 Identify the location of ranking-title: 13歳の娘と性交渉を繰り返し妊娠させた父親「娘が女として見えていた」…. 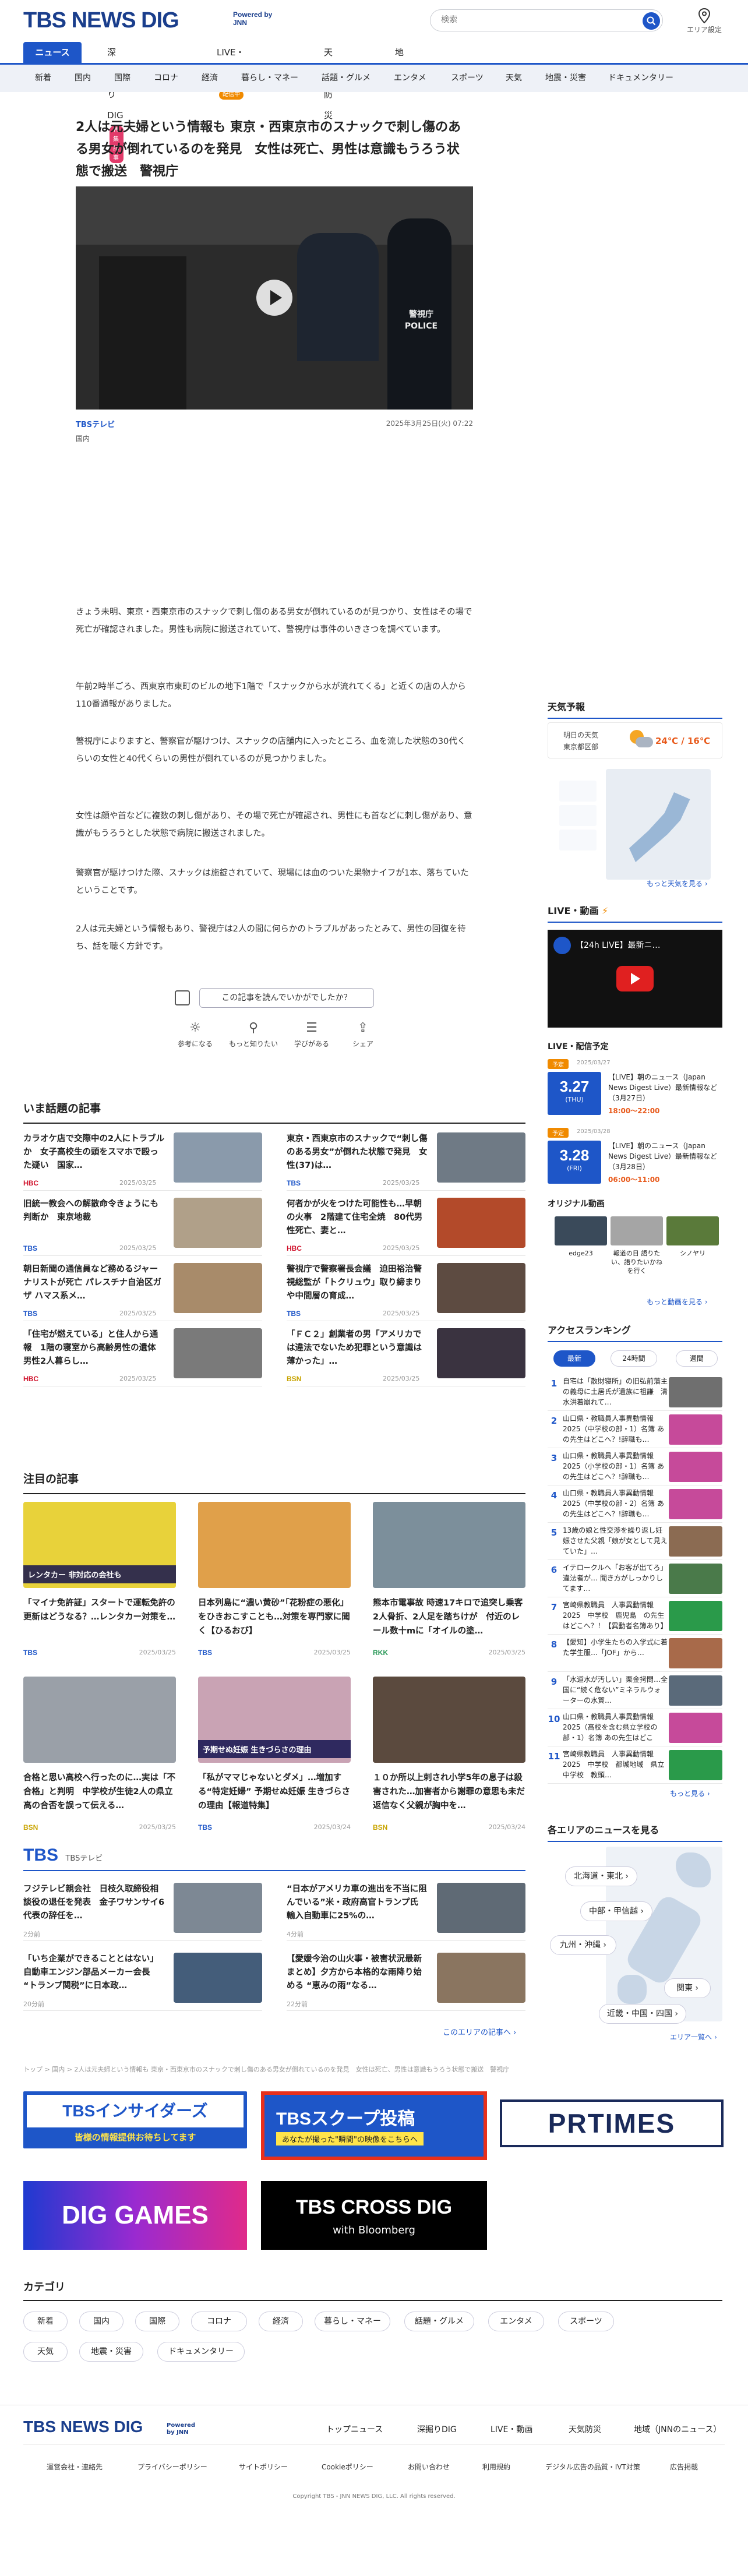
(615, 1541).